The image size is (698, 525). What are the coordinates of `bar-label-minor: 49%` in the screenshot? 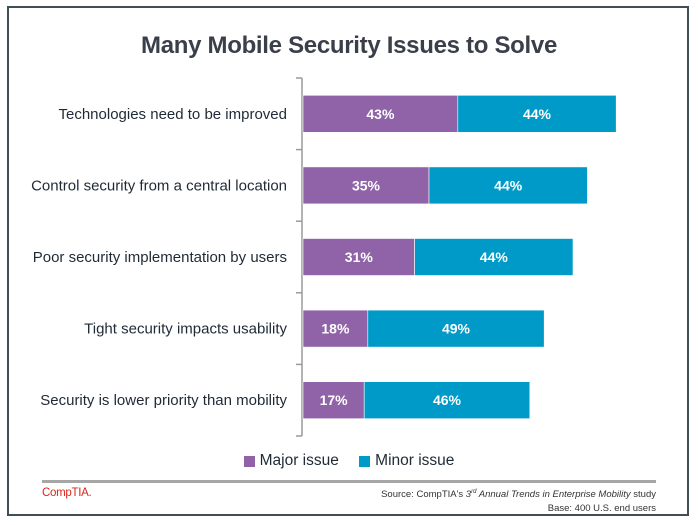 It's located at (456, 329).